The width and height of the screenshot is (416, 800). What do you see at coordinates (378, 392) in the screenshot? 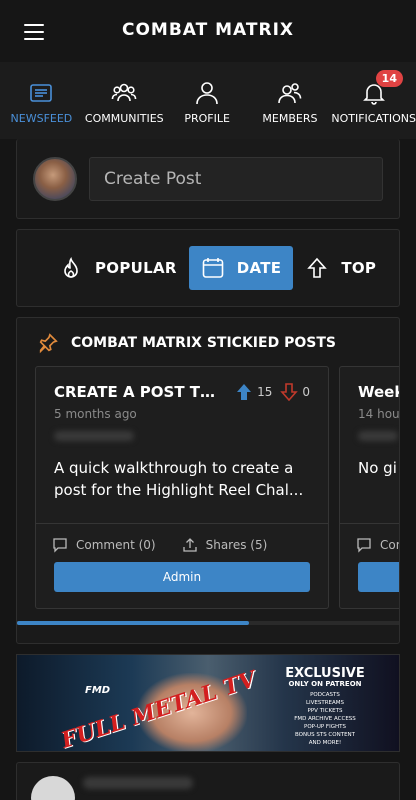
I see `post-title: Week` at bounding box center [378, 392].